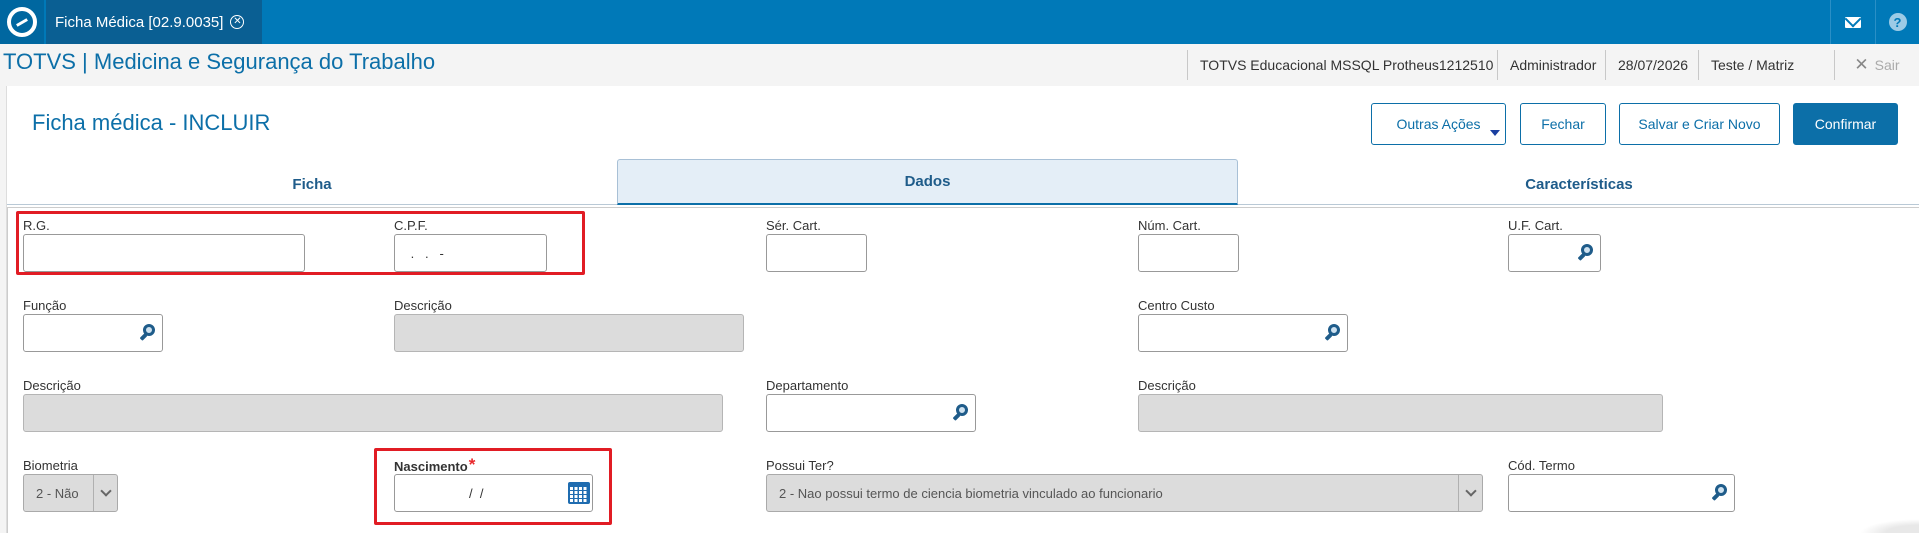 The height and width of the screenshot is (533, 1919). I want to click on uf-cart-input, so click(1554, 253).